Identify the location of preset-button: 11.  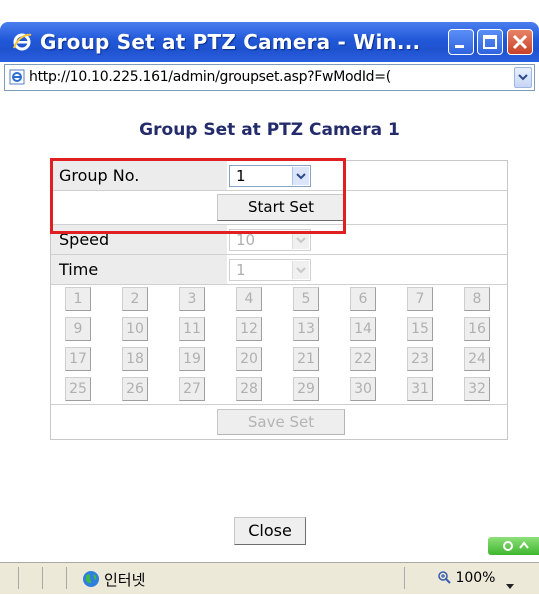
(192, 329).